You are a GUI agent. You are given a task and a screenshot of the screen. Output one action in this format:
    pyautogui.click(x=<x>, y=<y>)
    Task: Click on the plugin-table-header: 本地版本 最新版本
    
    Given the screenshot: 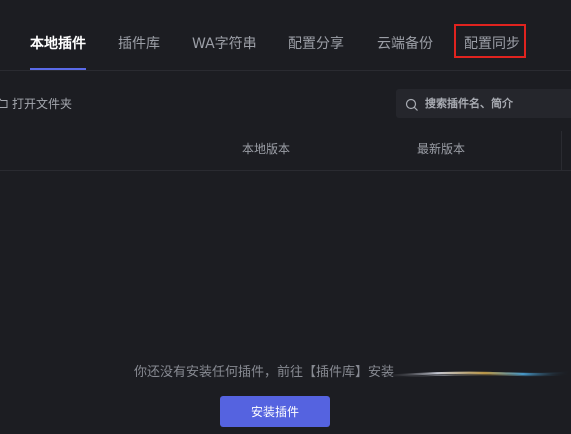 What is the action you would take?
    pyautogui.click(x=285, y=151)
    